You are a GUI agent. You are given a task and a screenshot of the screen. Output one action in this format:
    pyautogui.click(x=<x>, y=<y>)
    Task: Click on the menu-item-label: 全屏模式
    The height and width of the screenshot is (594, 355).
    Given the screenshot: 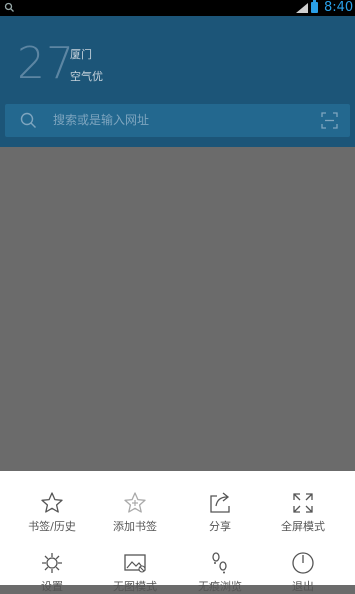 What is the action you would take?
    pyautogui.click(x=303, y=526)
    